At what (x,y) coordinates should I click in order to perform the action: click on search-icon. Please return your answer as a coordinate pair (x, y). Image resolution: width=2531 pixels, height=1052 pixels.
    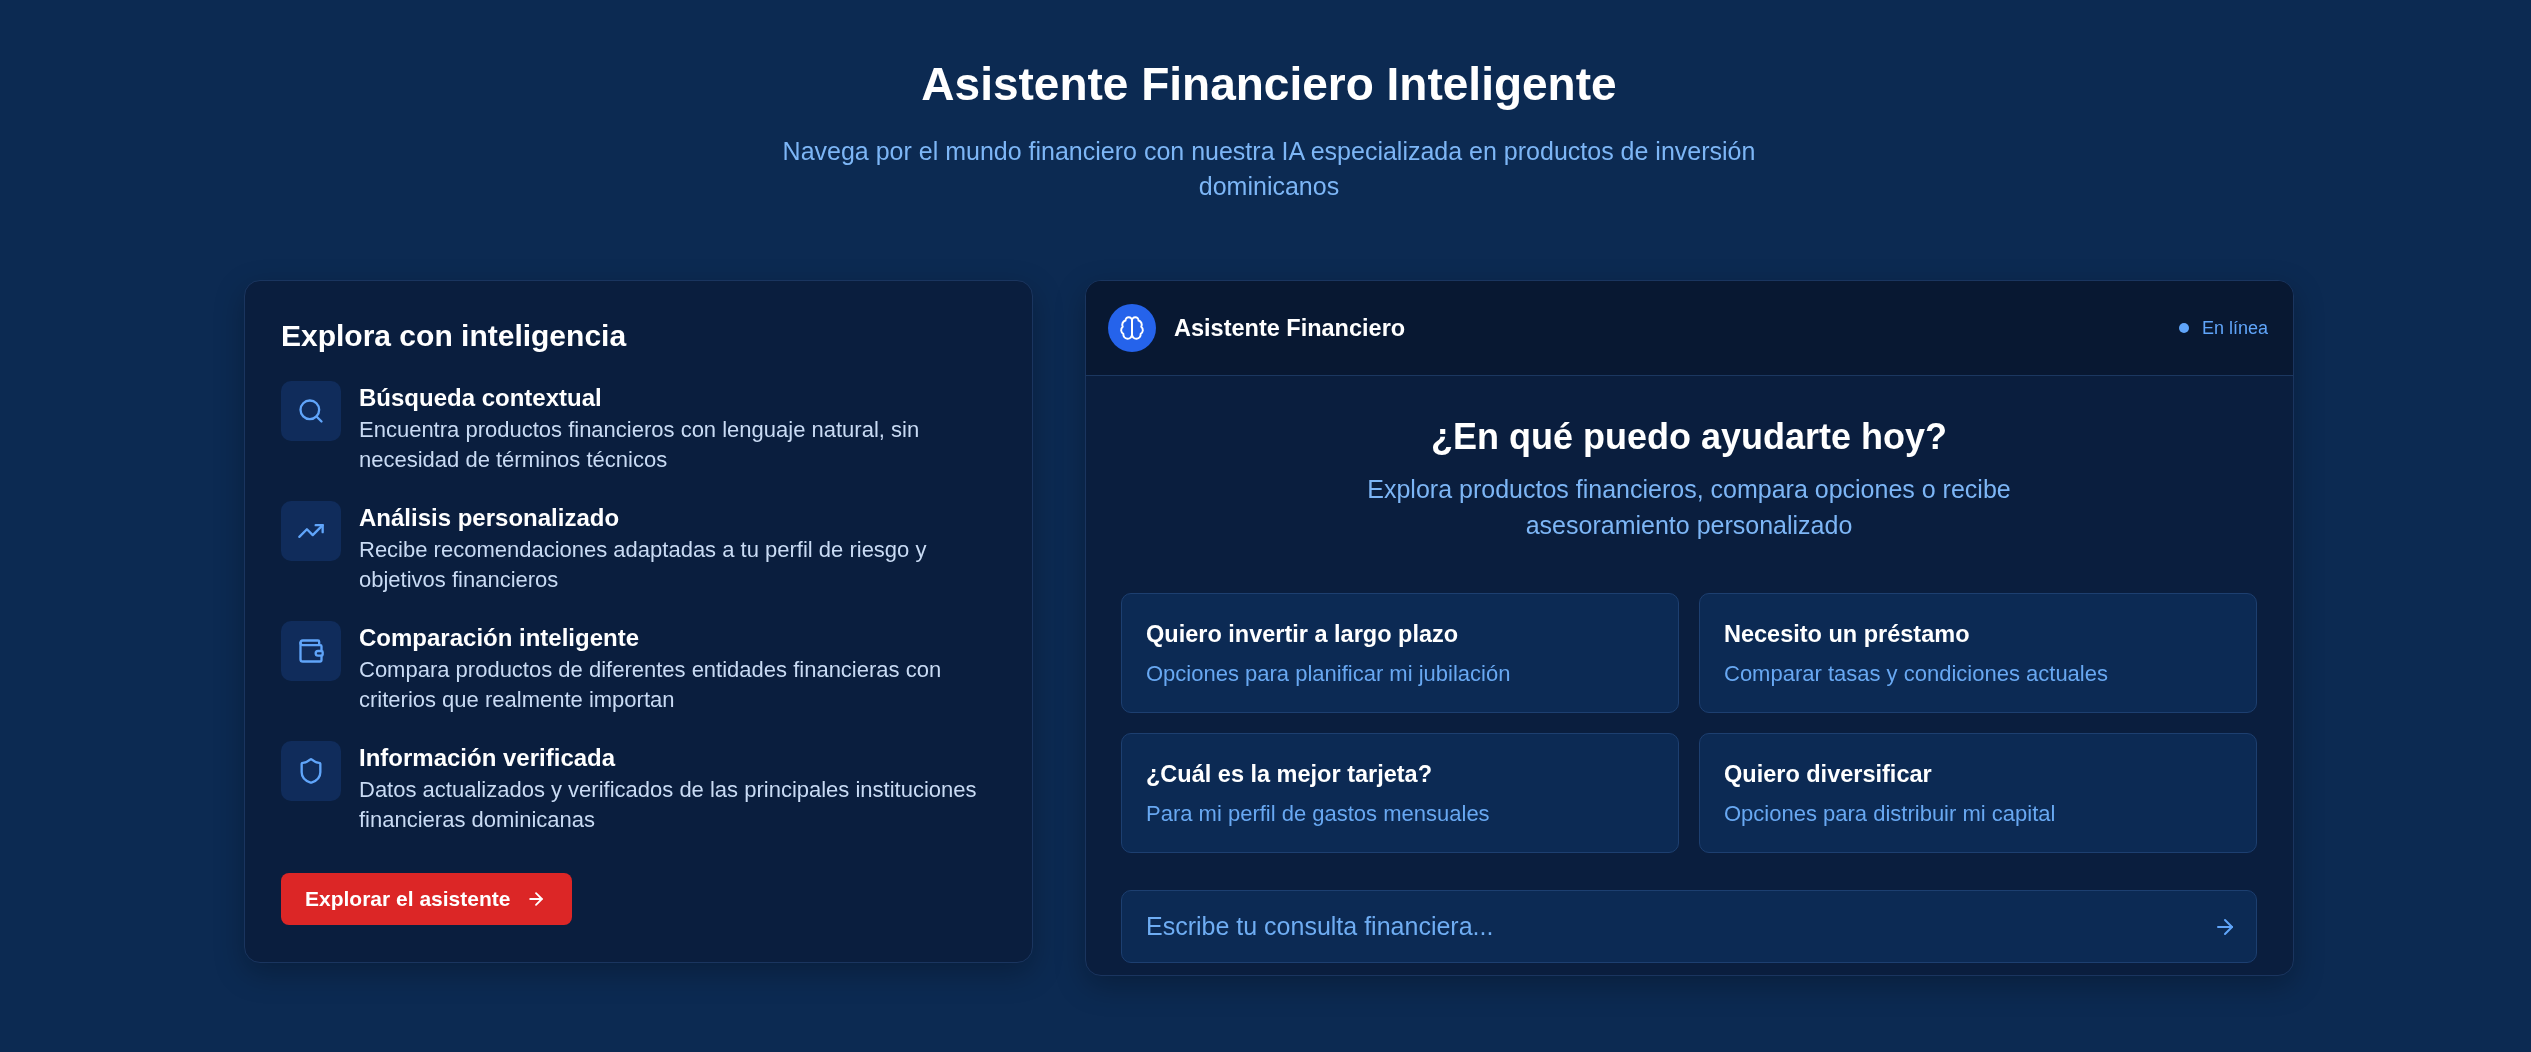
    Looking at the image, I should click on (311, 411).